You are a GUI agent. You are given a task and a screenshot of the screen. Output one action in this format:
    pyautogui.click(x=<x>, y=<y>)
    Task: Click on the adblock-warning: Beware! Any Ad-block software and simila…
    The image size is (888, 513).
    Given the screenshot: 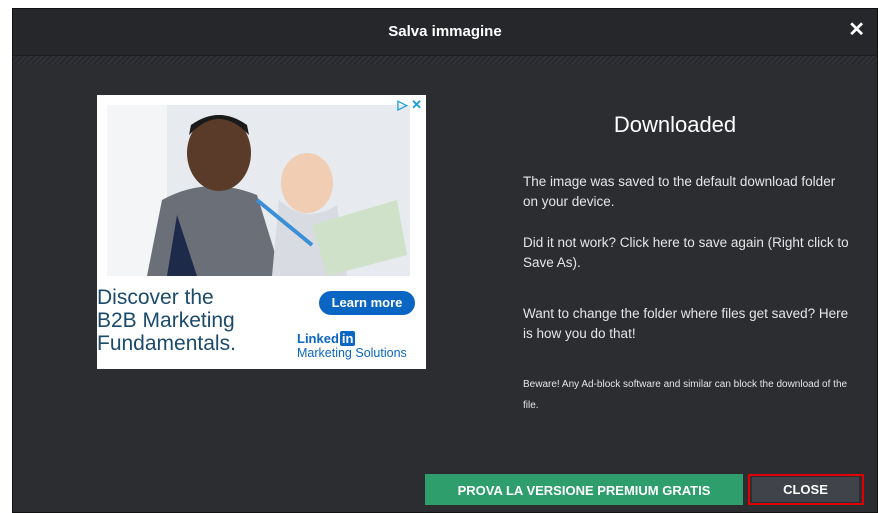 What is the action you would take?
    pyautogui.click(x=685, y=395)
    